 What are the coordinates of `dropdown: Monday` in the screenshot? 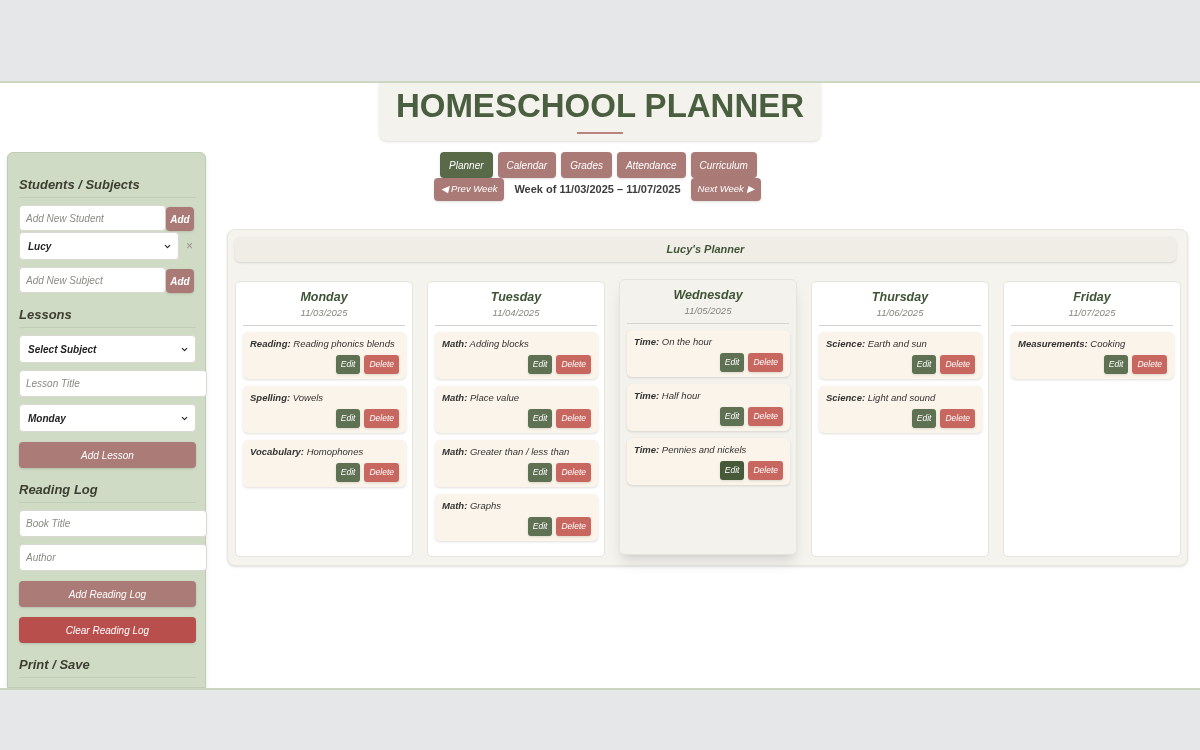 It's located at (107, 418).